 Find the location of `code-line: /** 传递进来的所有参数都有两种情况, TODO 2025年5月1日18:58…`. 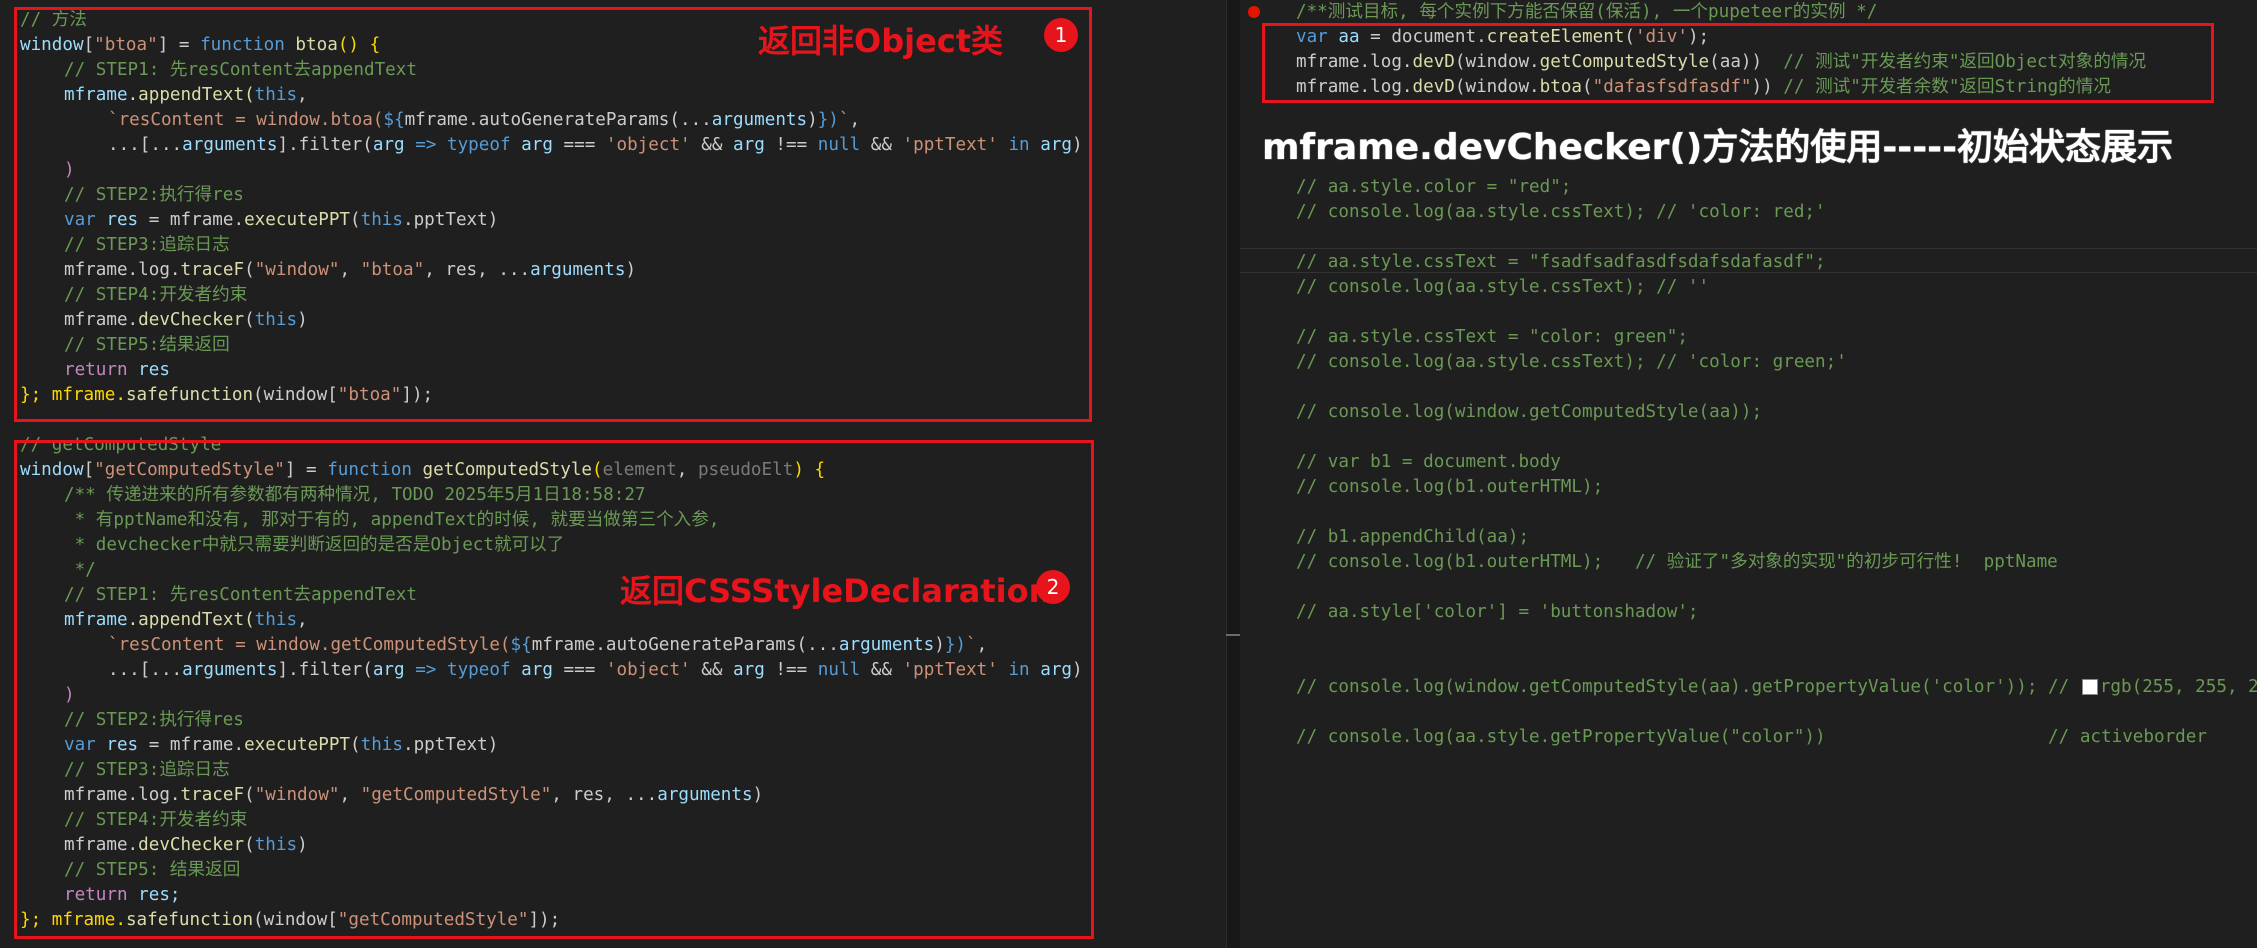

code-line: /** 传递进来的所有参数都有两种情况, TODO 2025年5月1日18:58… is located at coordinates (355, 495).